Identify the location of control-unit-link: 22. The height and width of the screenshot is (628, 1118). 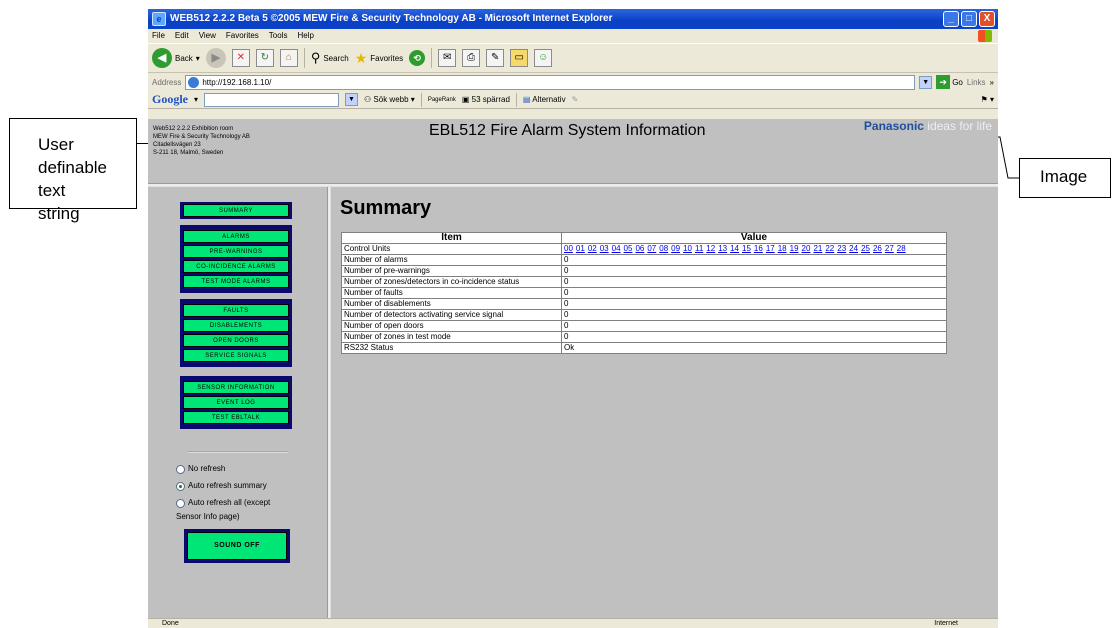
(829, 248).